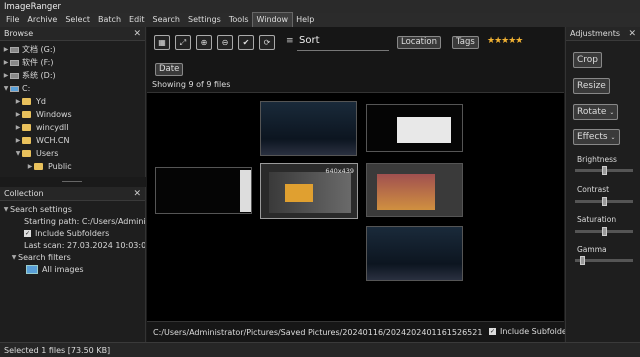 The height and width of the screenshot is (357, 640). Describe the element at coordinates (246, 42) in the screenshot. I see `check-icon: ✔` at that location.